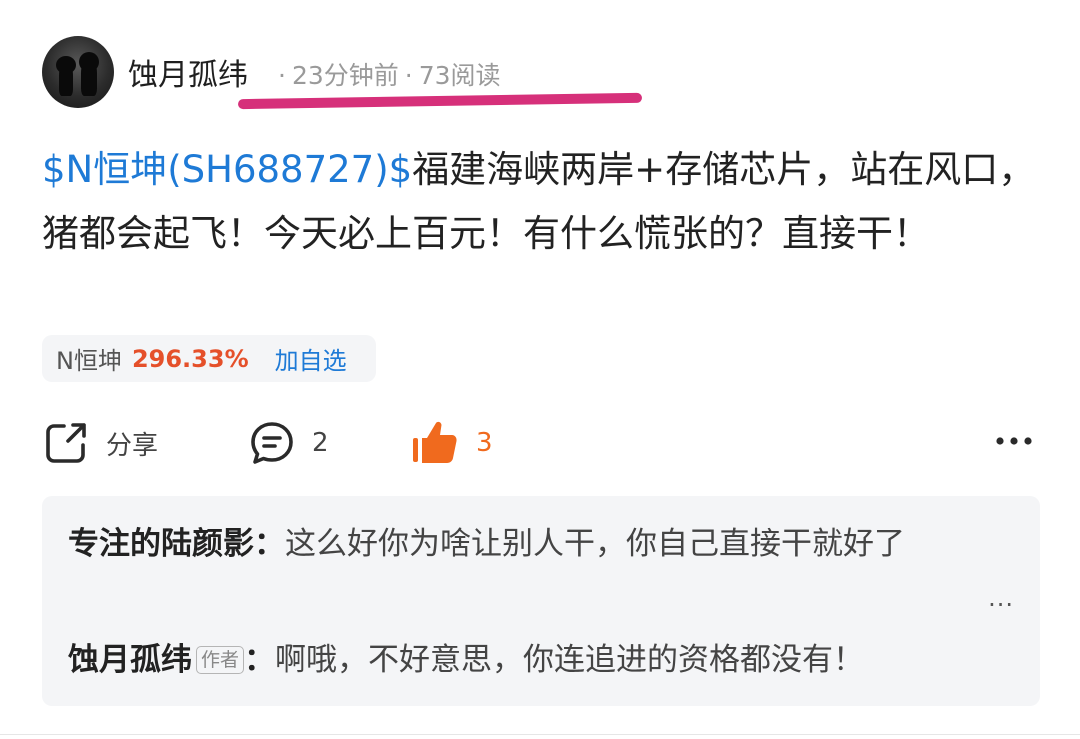  Describe the element at coordinates (595, 544) in the screenshot. I see `comment-text: 这么好你为啥让别人干，你自己直接干就好了` at that location.